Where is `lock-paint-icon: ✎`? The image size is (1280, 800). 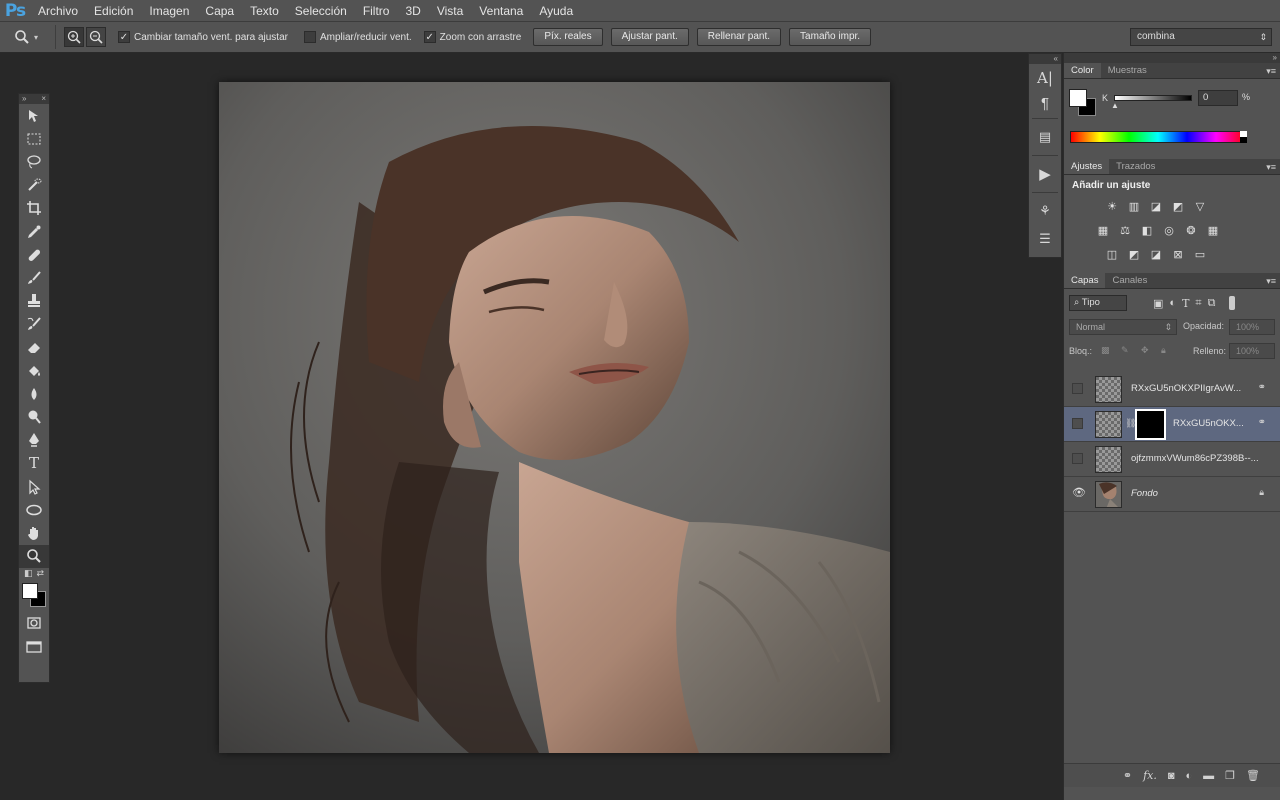 lock-paint-icon: ✎ is located at coordinates (1125, 350).